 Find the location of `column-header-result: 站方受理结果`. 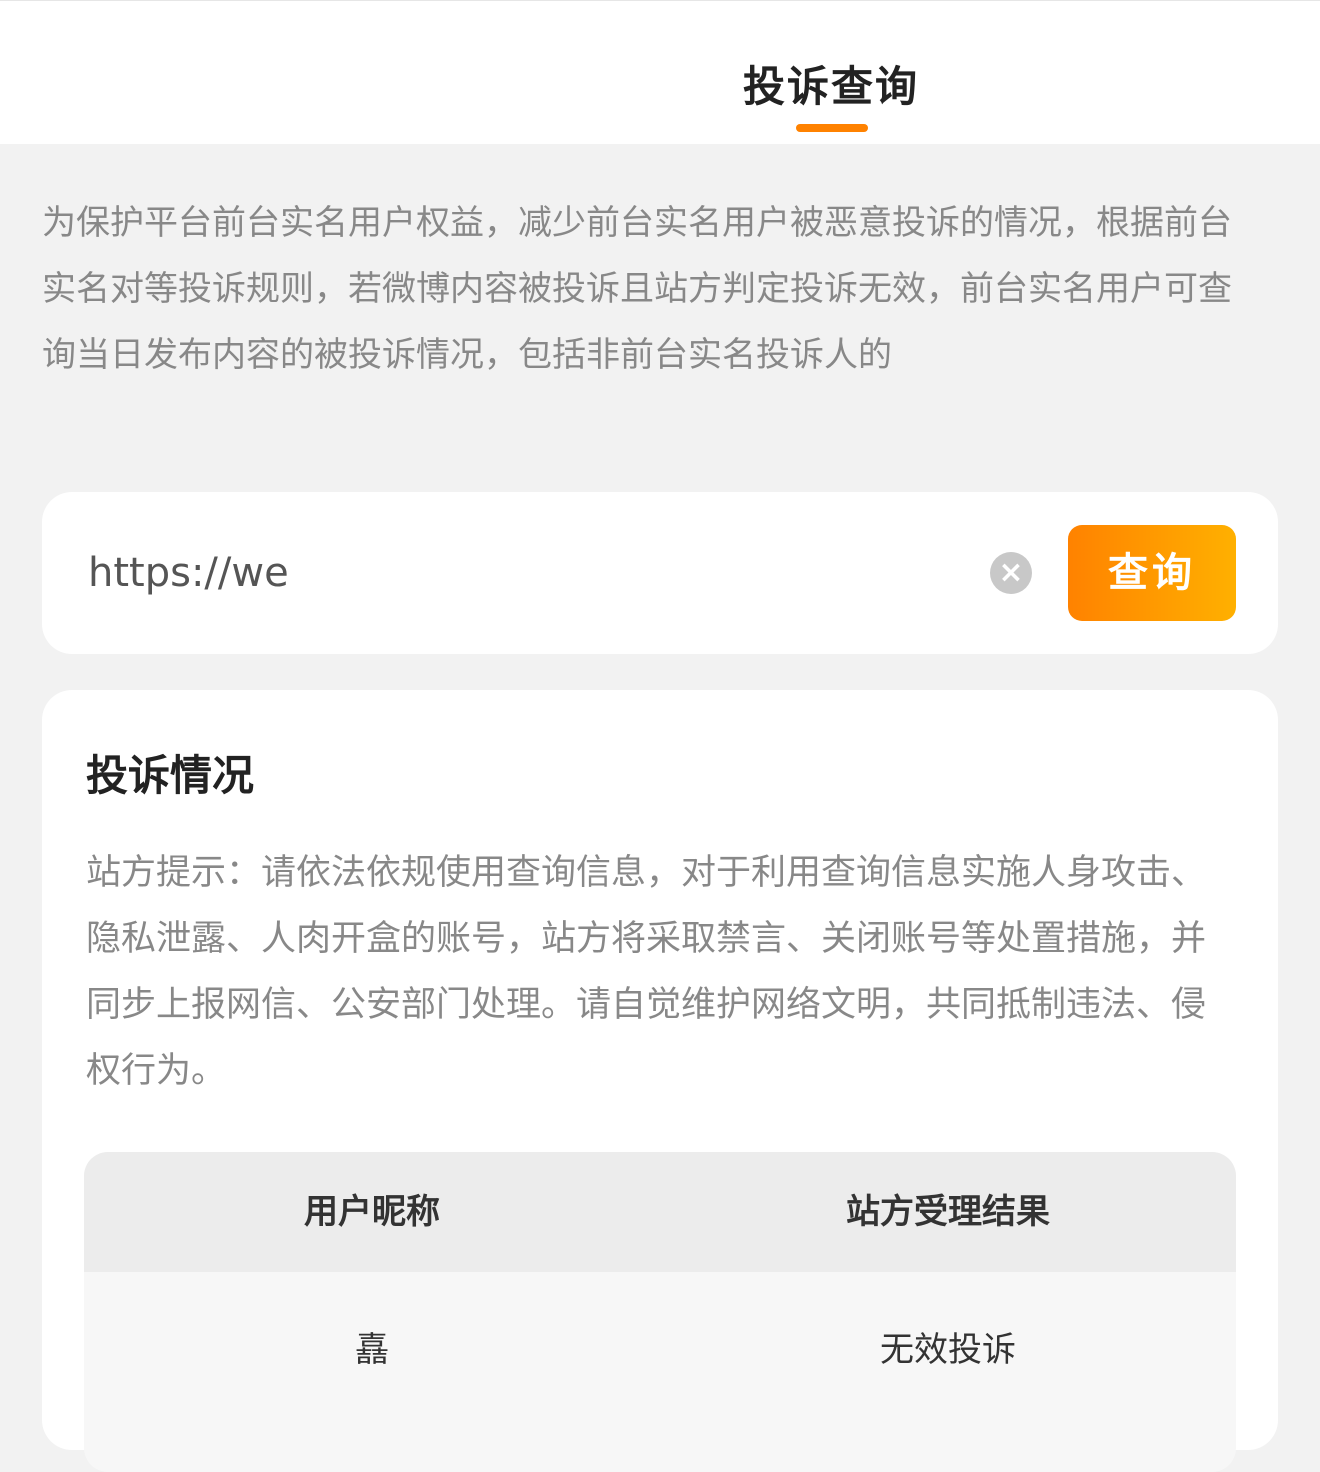

column-header-result: 站方受理结果 is located at coordinates (948, 1212).